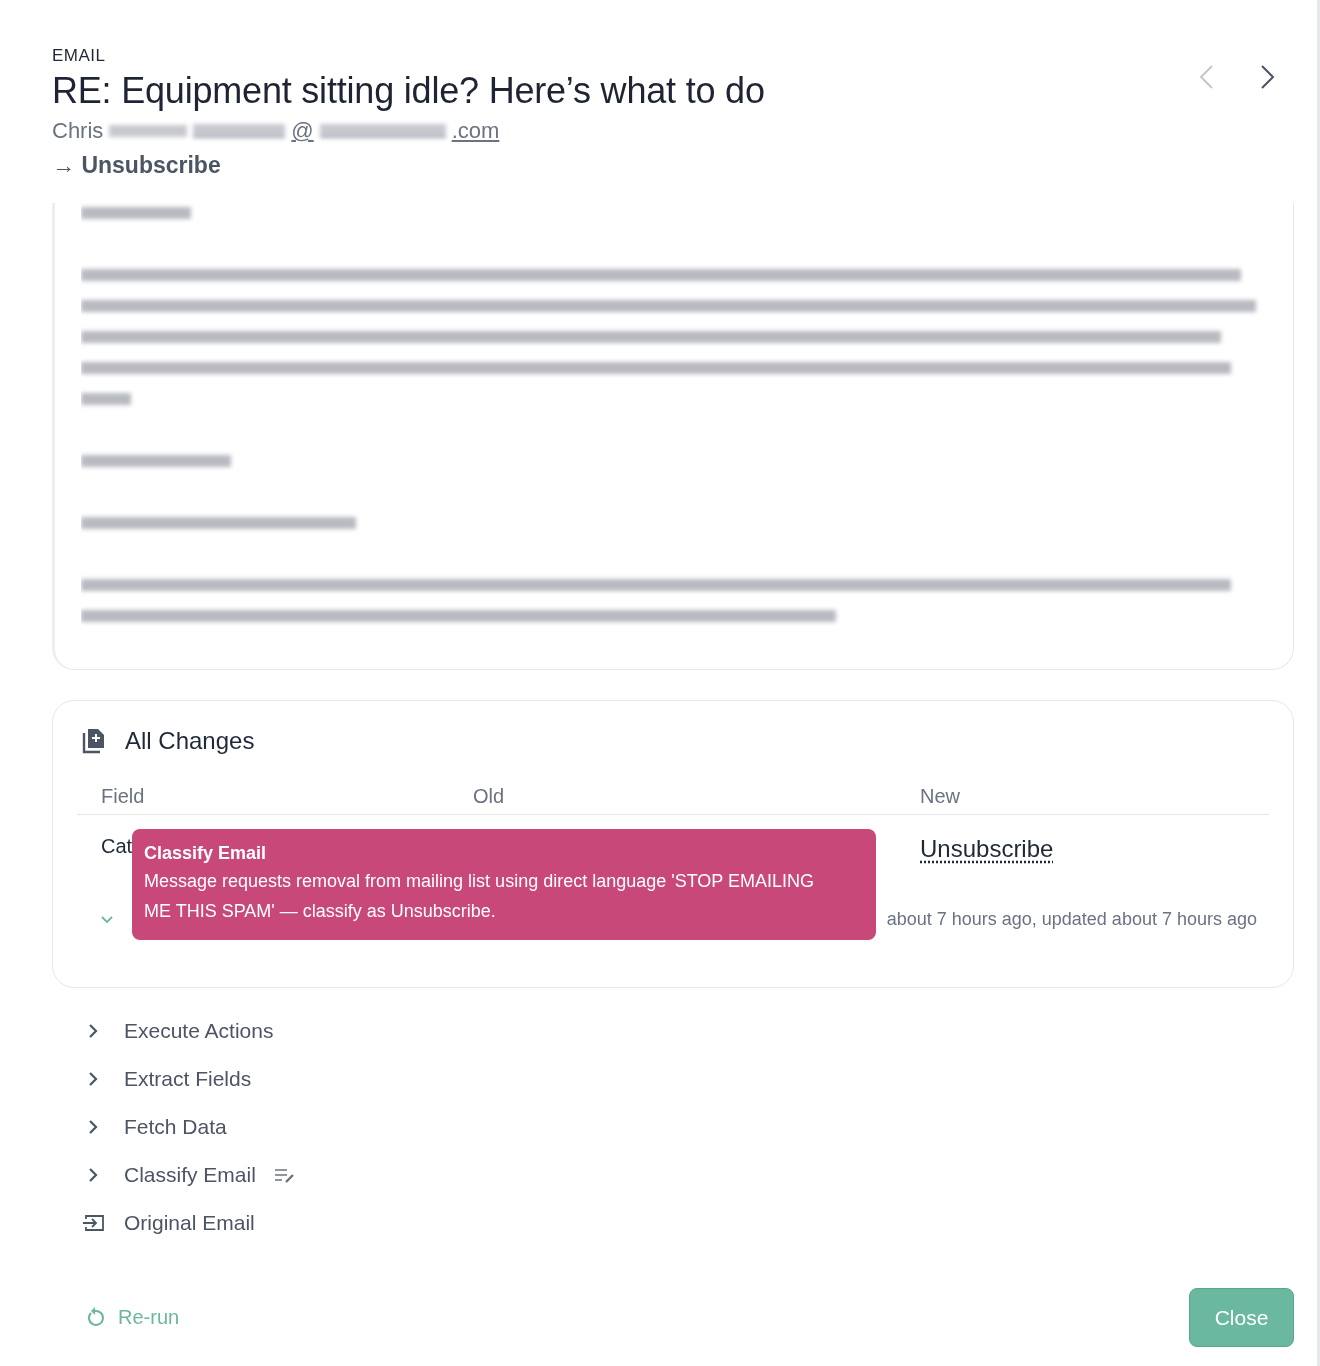  What do you see at coordinates (188, 1079) in the screenshot?
I see `step-label: Extract Fields` at bounding box center [188, 1079].